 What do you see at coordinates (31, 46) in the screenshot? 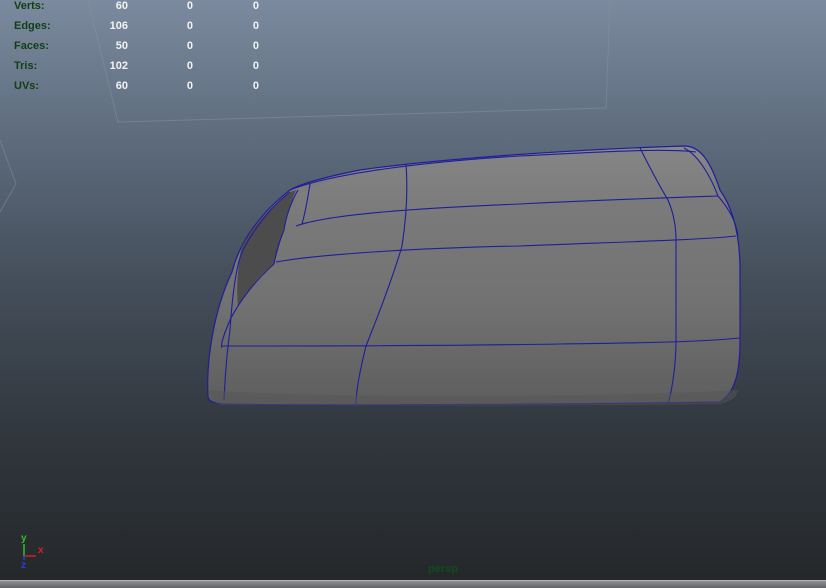
I see `hud-label: Faces:` at bounding box center [31, 46].